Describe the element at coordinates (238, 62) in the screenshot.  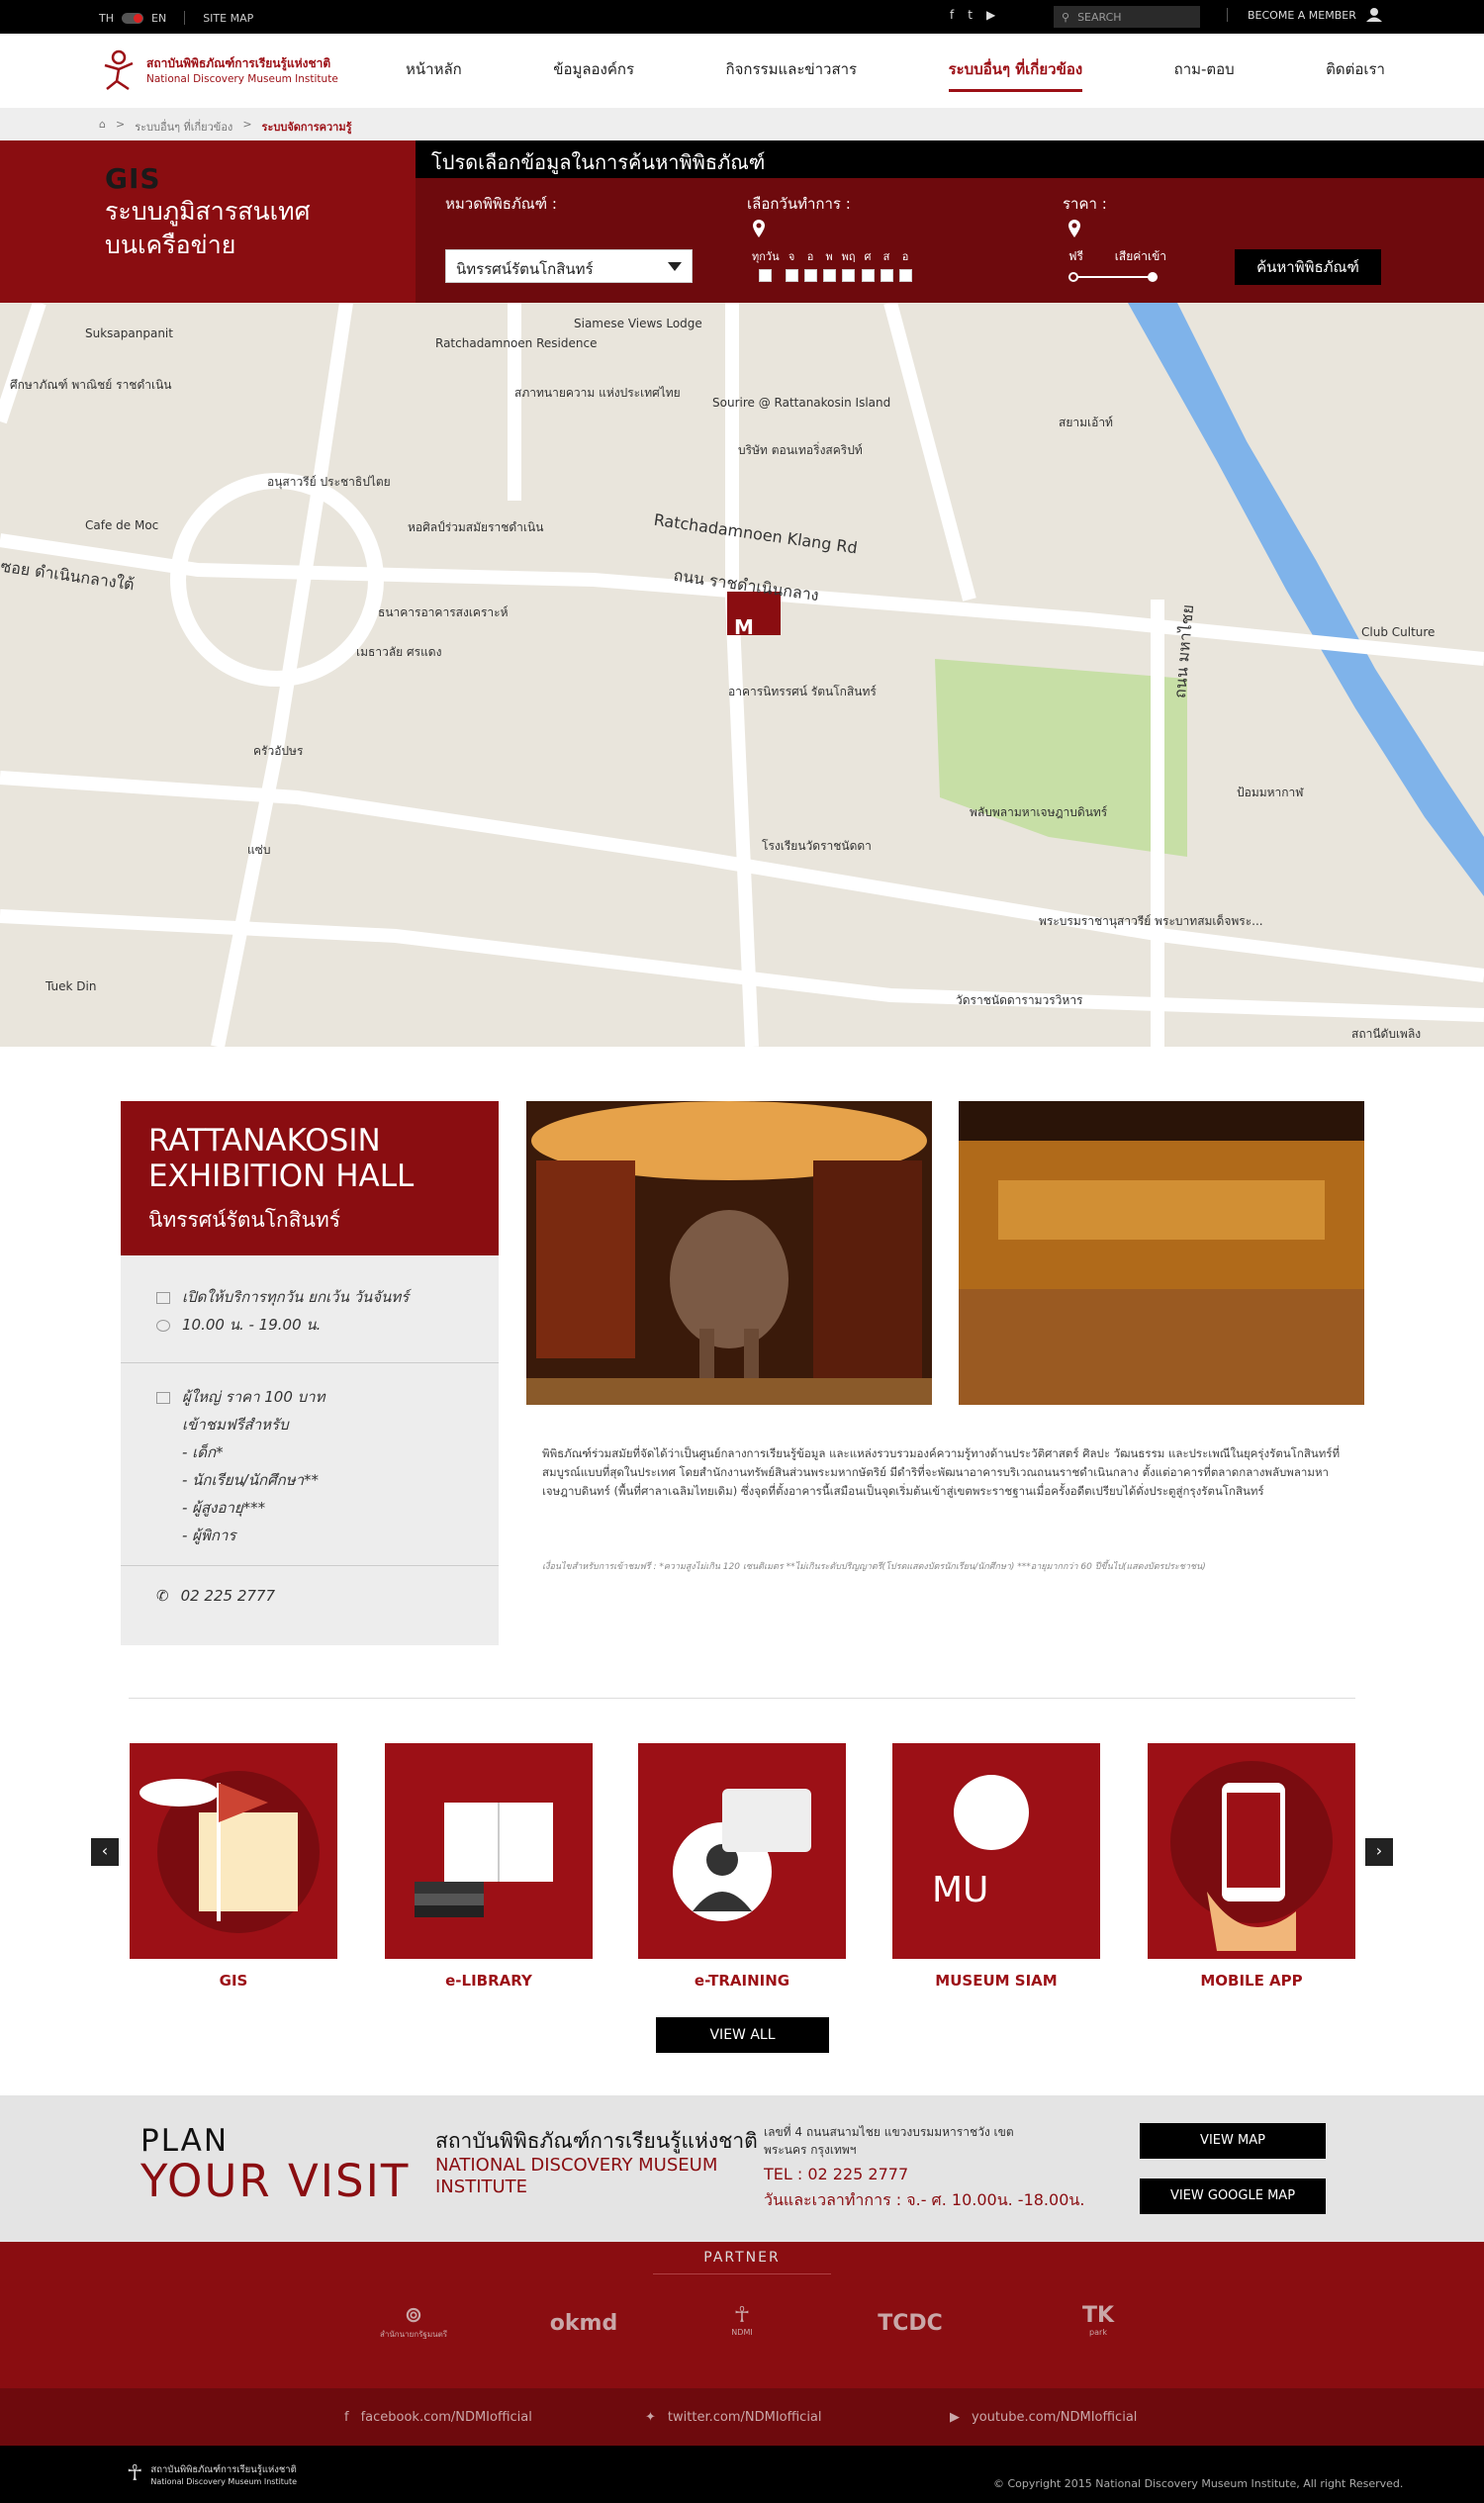
I see `logo-title-th: สถาบันพิพิธภัณฑ์การเรียนรู้แห่งชาติ` at that location.